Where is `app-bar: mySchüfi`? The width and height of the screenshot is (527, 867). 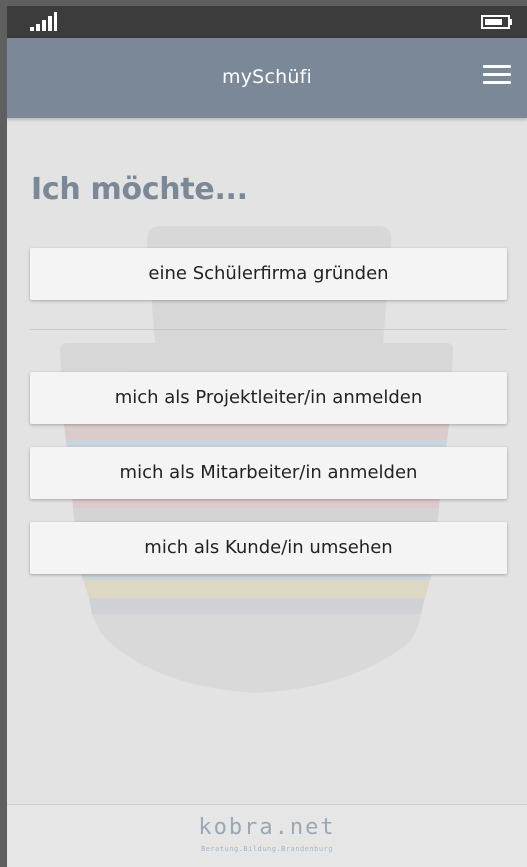
app-bar: mySchüfi is located at coordinates (267, 78).